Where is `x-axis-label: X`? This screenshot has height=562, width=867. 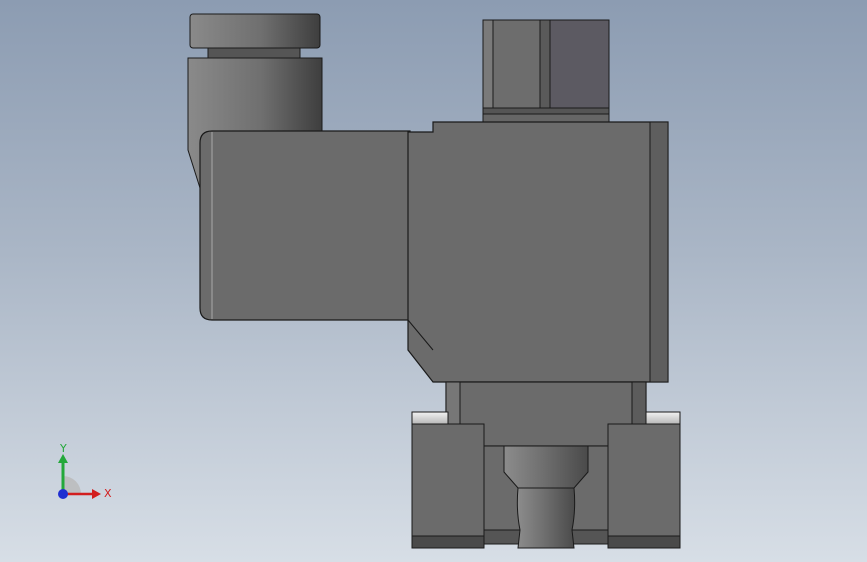
x-axis-label: X is located at coordinates (108, 493).